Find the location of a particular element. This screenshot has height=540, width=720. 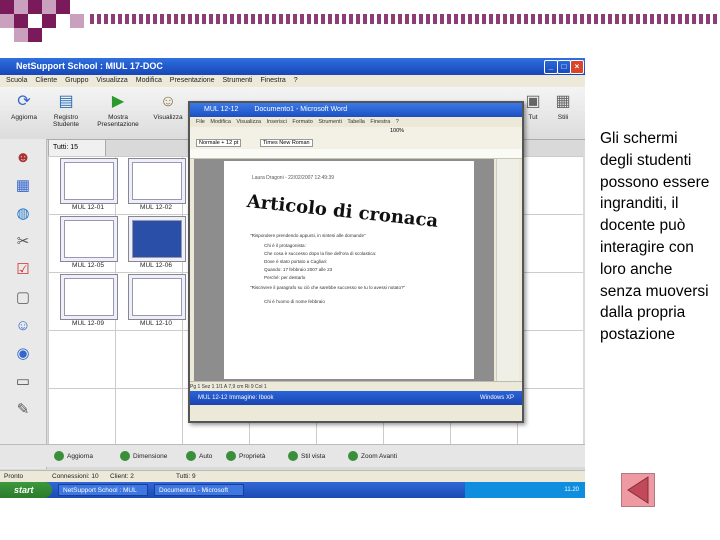

client-label: MUL 12-01 is located at coordinates (88, 207).